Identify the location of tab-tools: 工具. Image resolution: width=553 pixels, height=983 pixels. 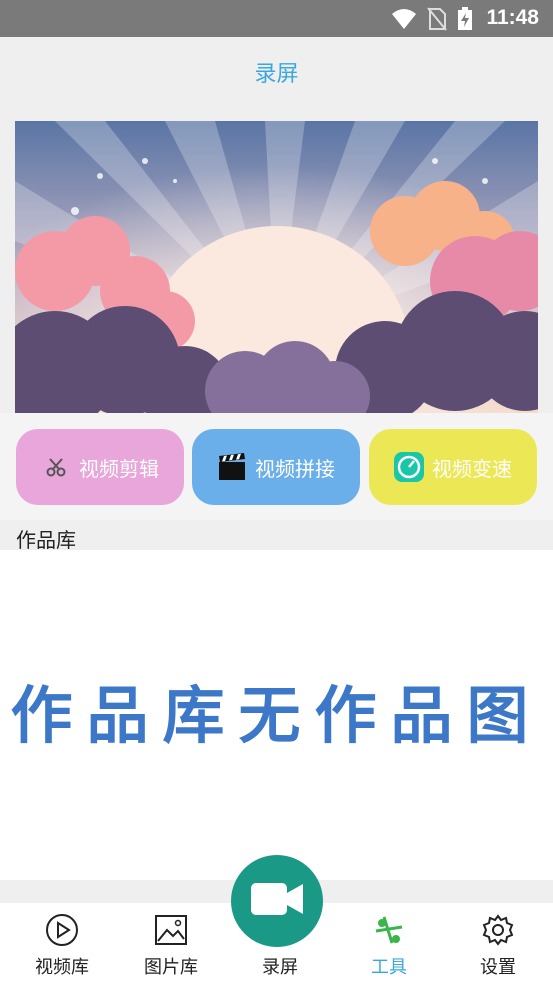
(389, 945).